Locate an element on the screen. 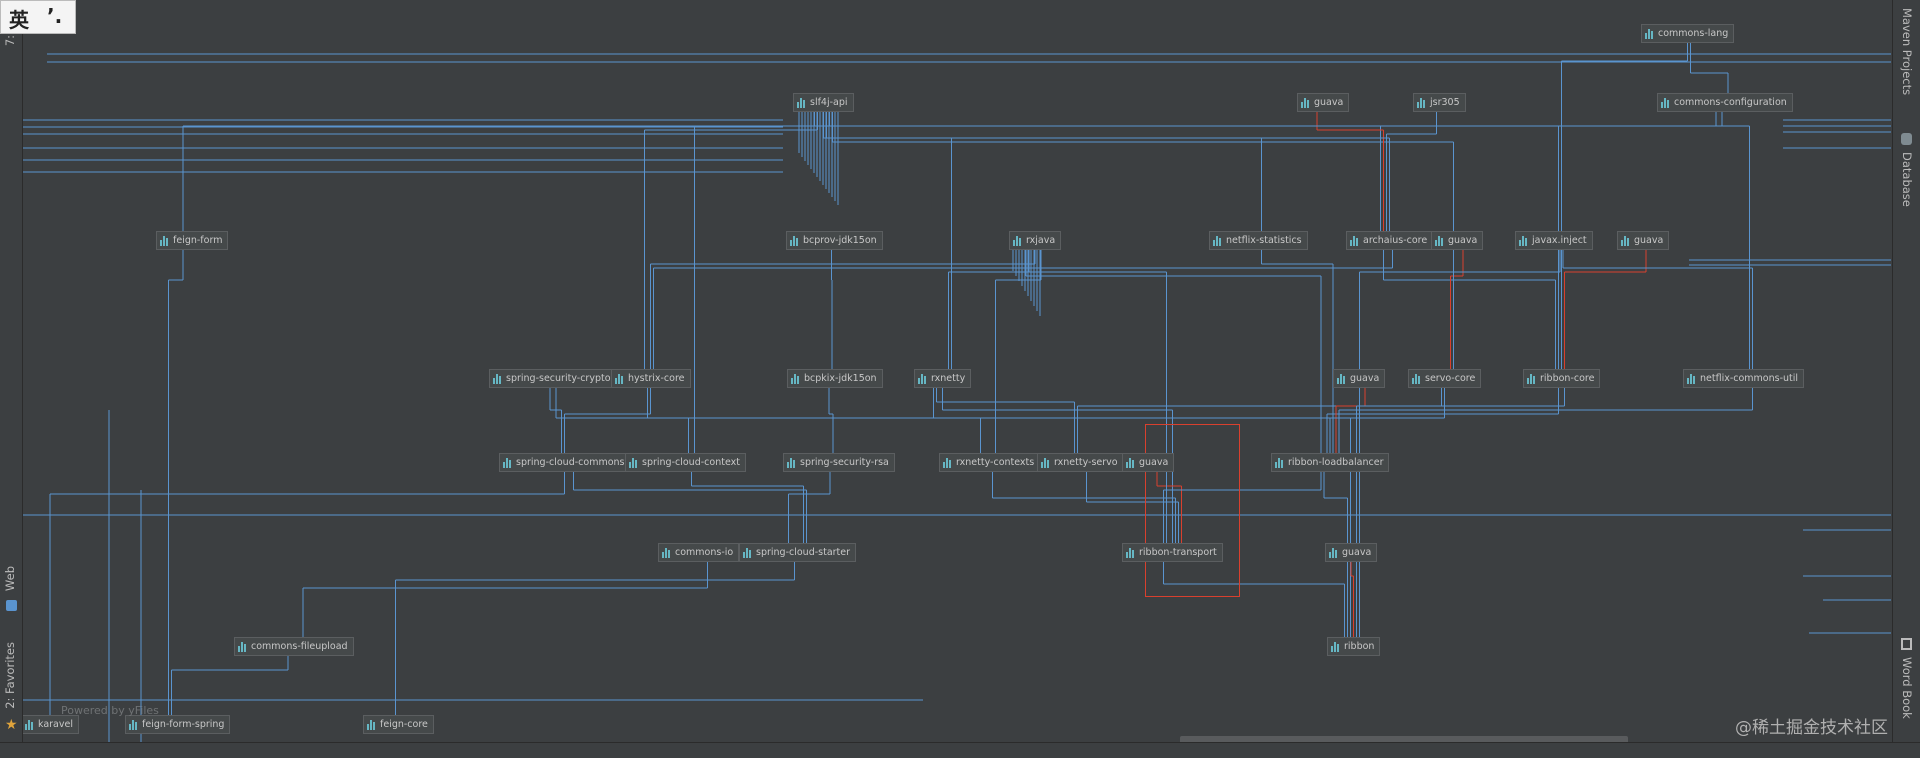 The image size is (1920, 758). node-guava-3: guava is located at coordinates (1643, 240).